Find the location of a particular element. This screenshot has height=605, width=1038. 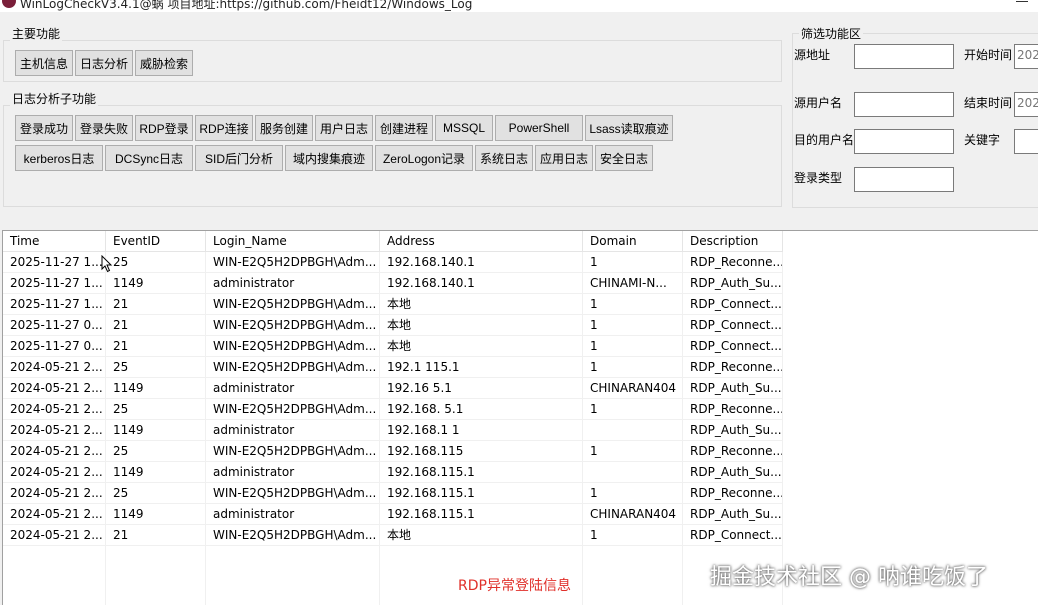

table-cell: 192.1 115.1 is located at coordinates (481, 367).